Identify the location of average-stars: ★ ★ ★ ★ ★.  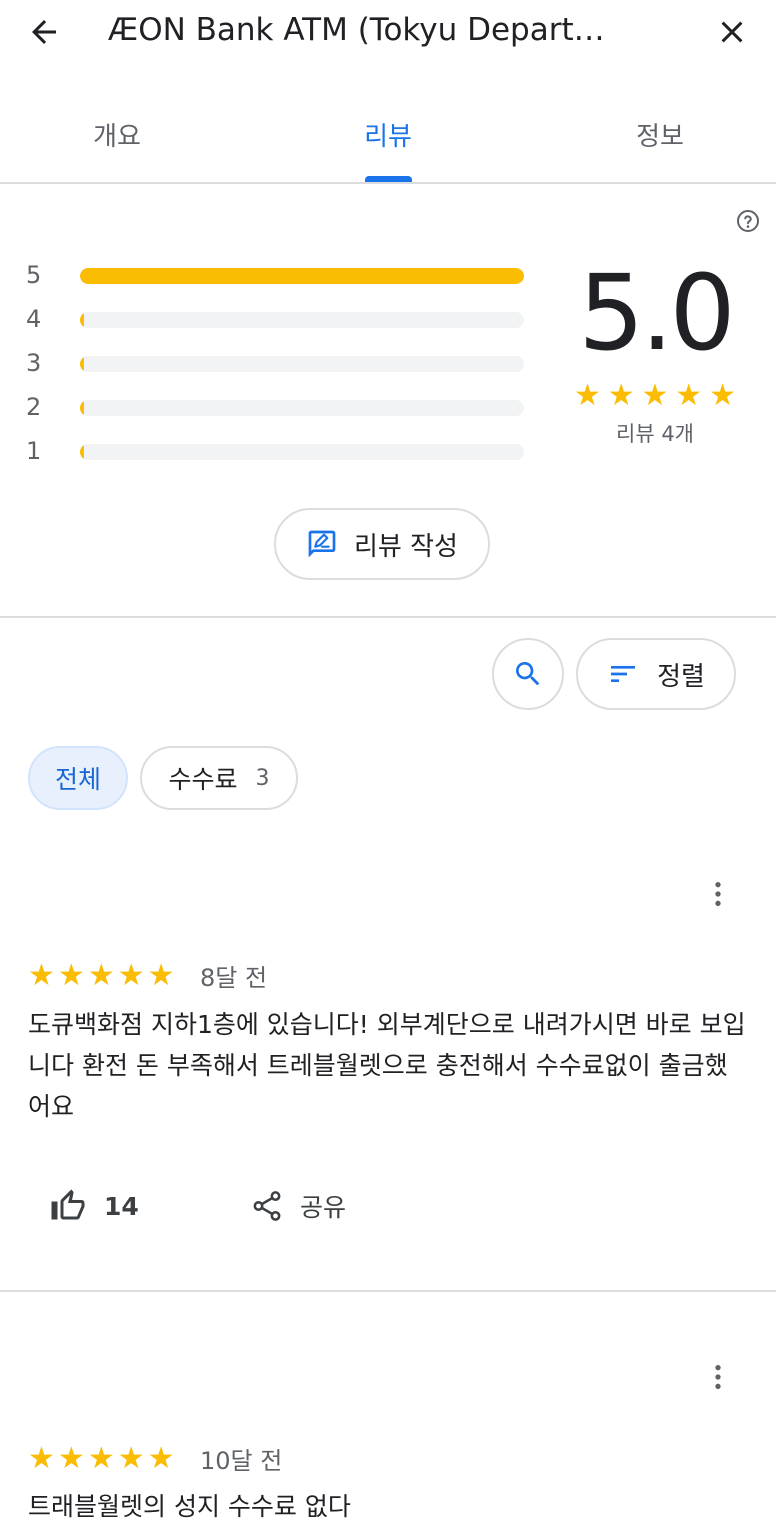
(655, 396).